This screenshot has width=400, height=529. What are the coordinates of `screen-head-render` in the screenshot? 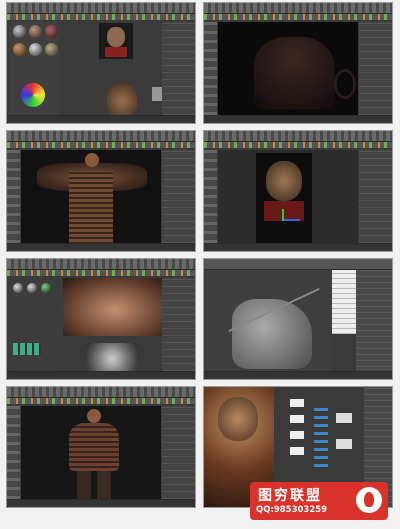 It's located at (298, 191).